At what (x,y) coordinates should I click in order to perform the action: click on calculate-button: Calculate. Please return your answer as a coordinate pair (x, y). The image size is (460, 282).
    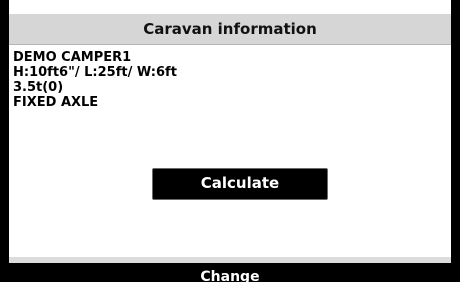
    Looking at the image, I should click on (240, 184).